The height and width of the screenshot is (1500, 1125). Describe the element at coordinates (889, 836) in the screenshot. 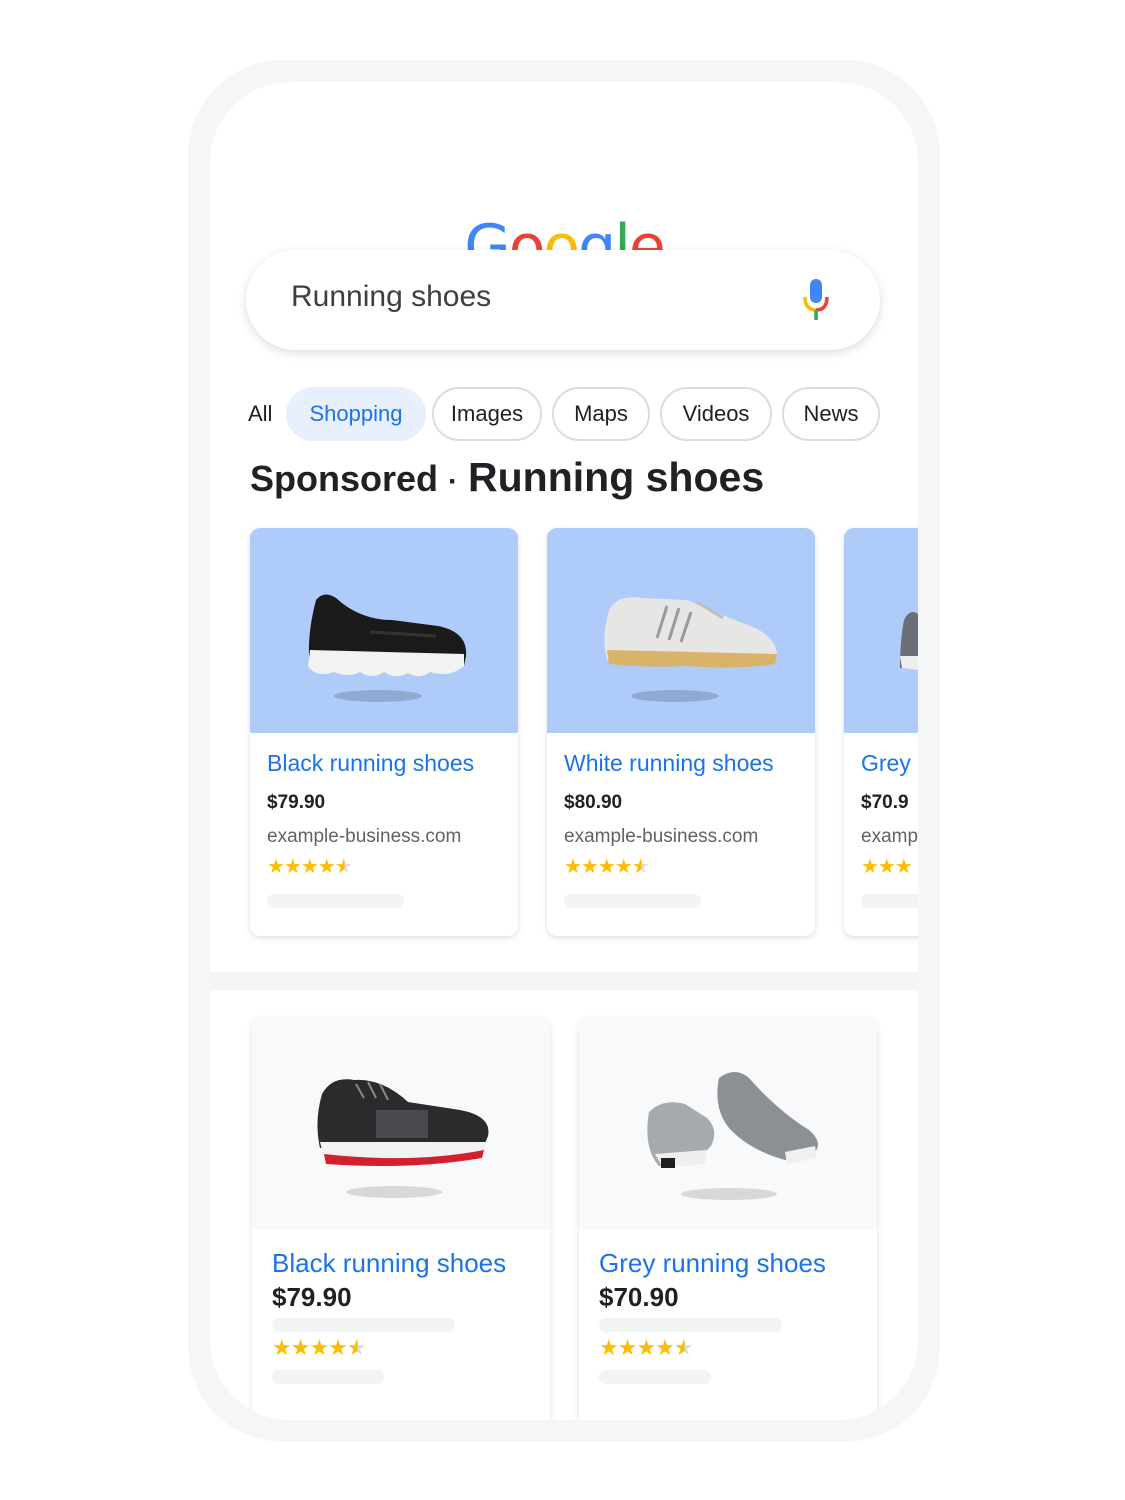

I see `merchant-site: examp` at that location.